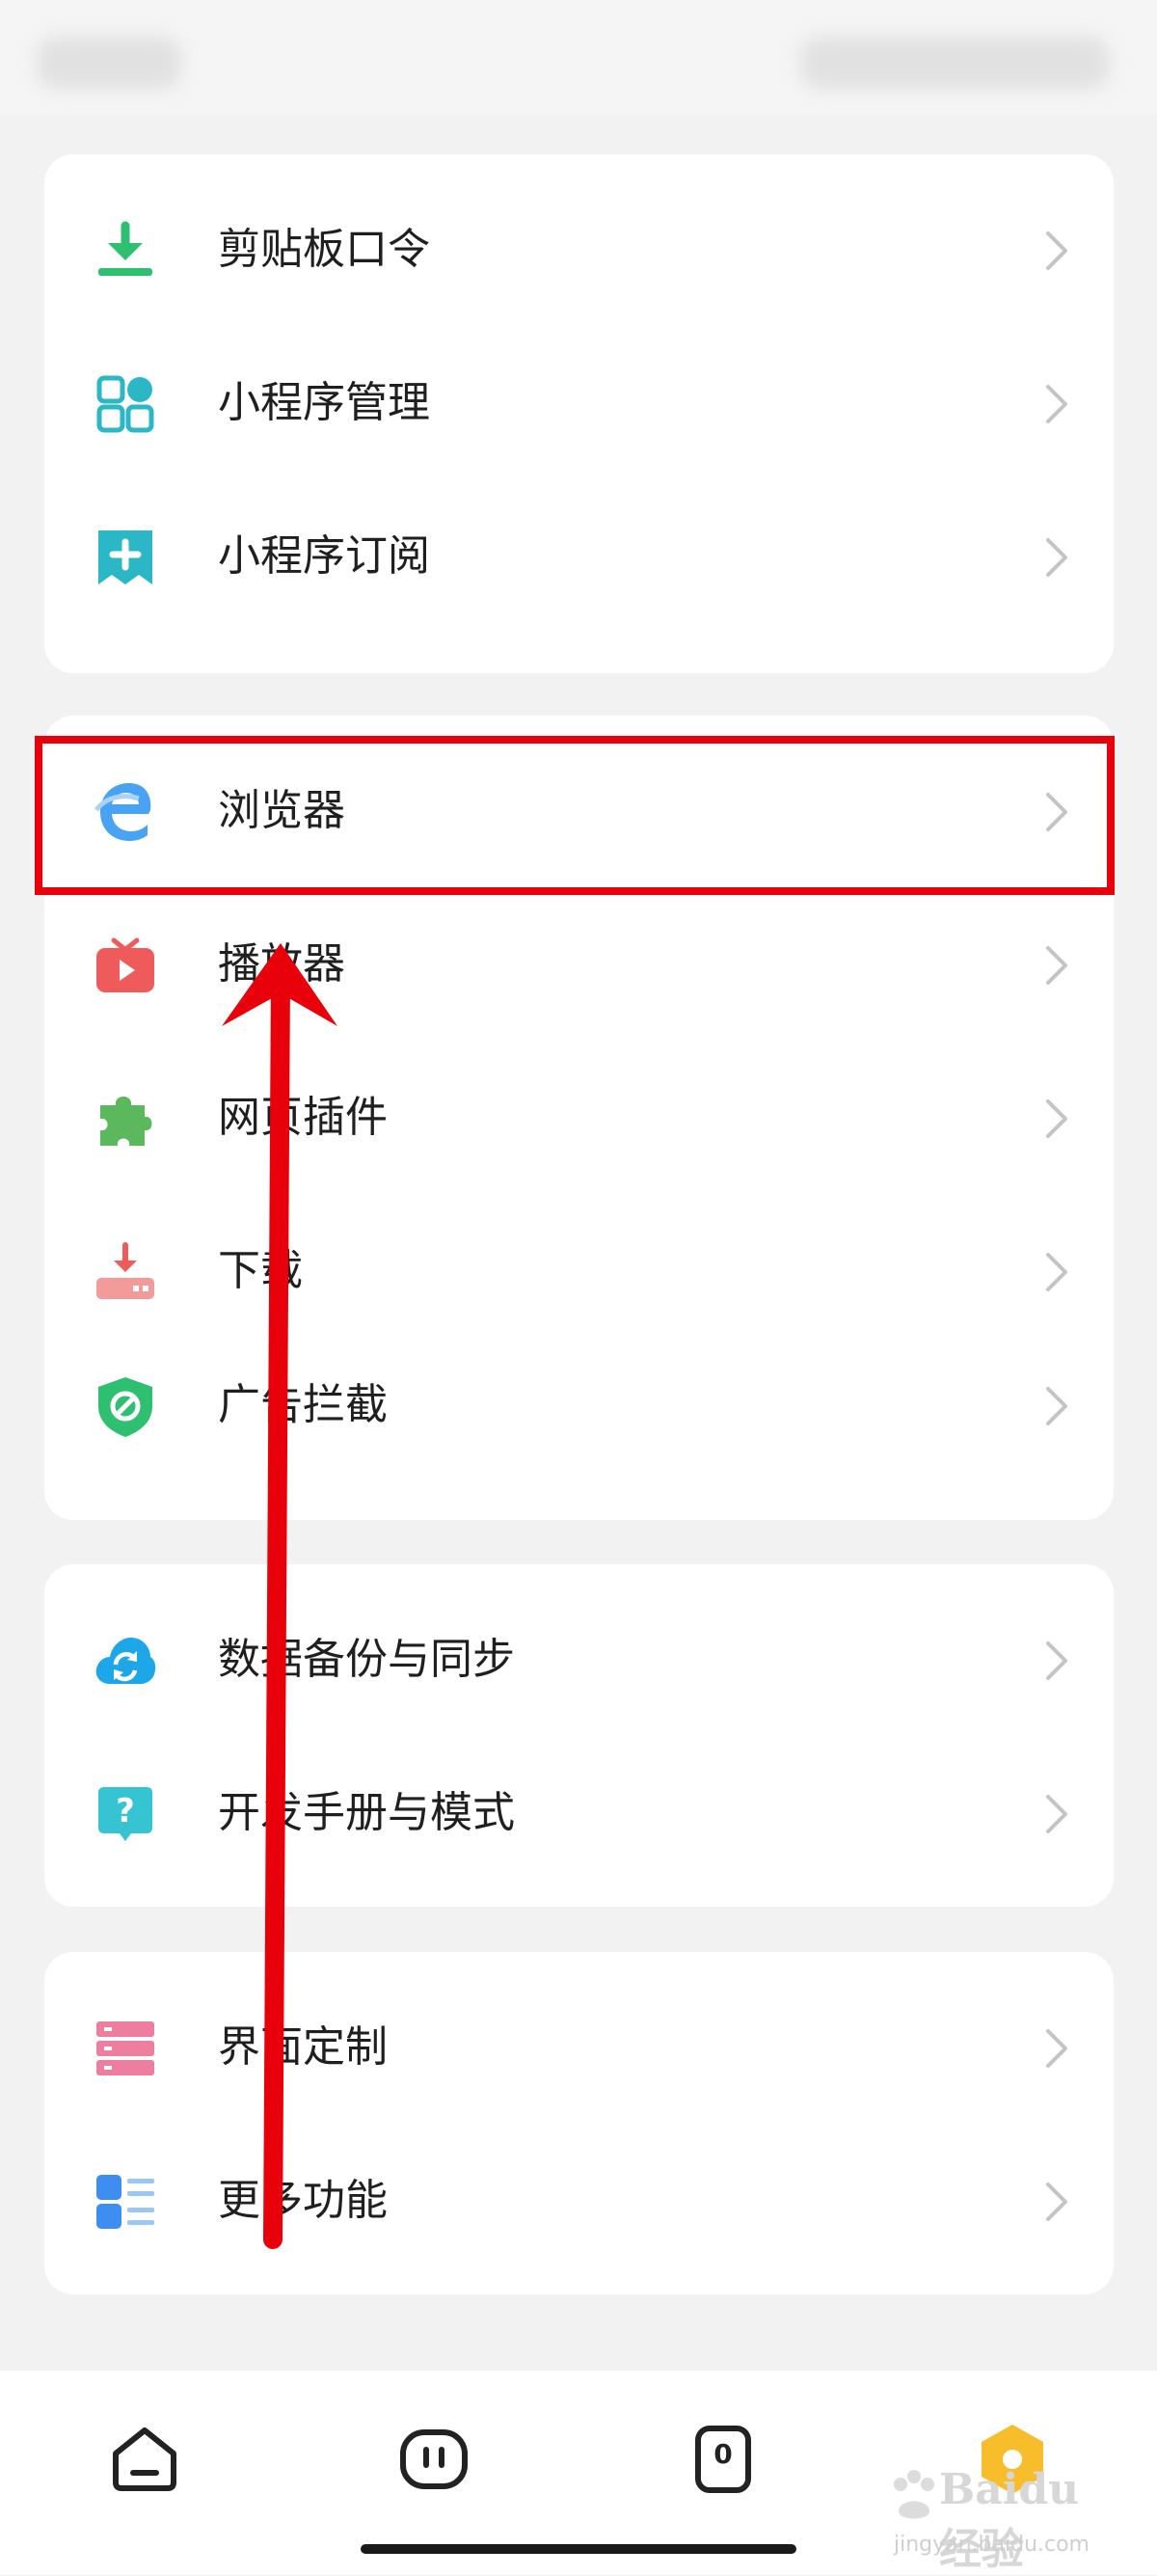 Image resolution: width=1157 pixels, height=2576 pixels. Describe the element at coordinates (125, 251) in the screenshot. I see `clipboard-download-icon` at that location.